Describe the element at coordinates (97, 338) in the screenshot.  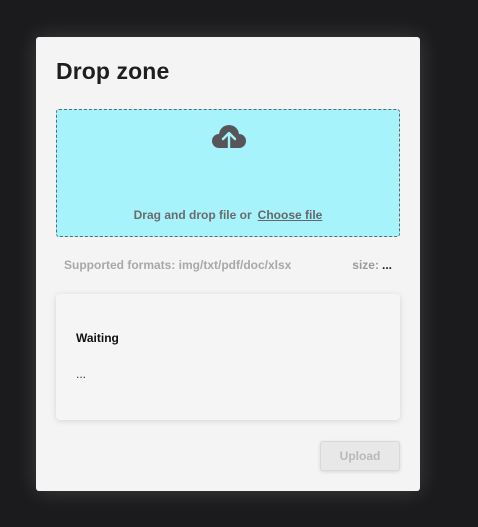
I see `status-title: Waiting` at that location.